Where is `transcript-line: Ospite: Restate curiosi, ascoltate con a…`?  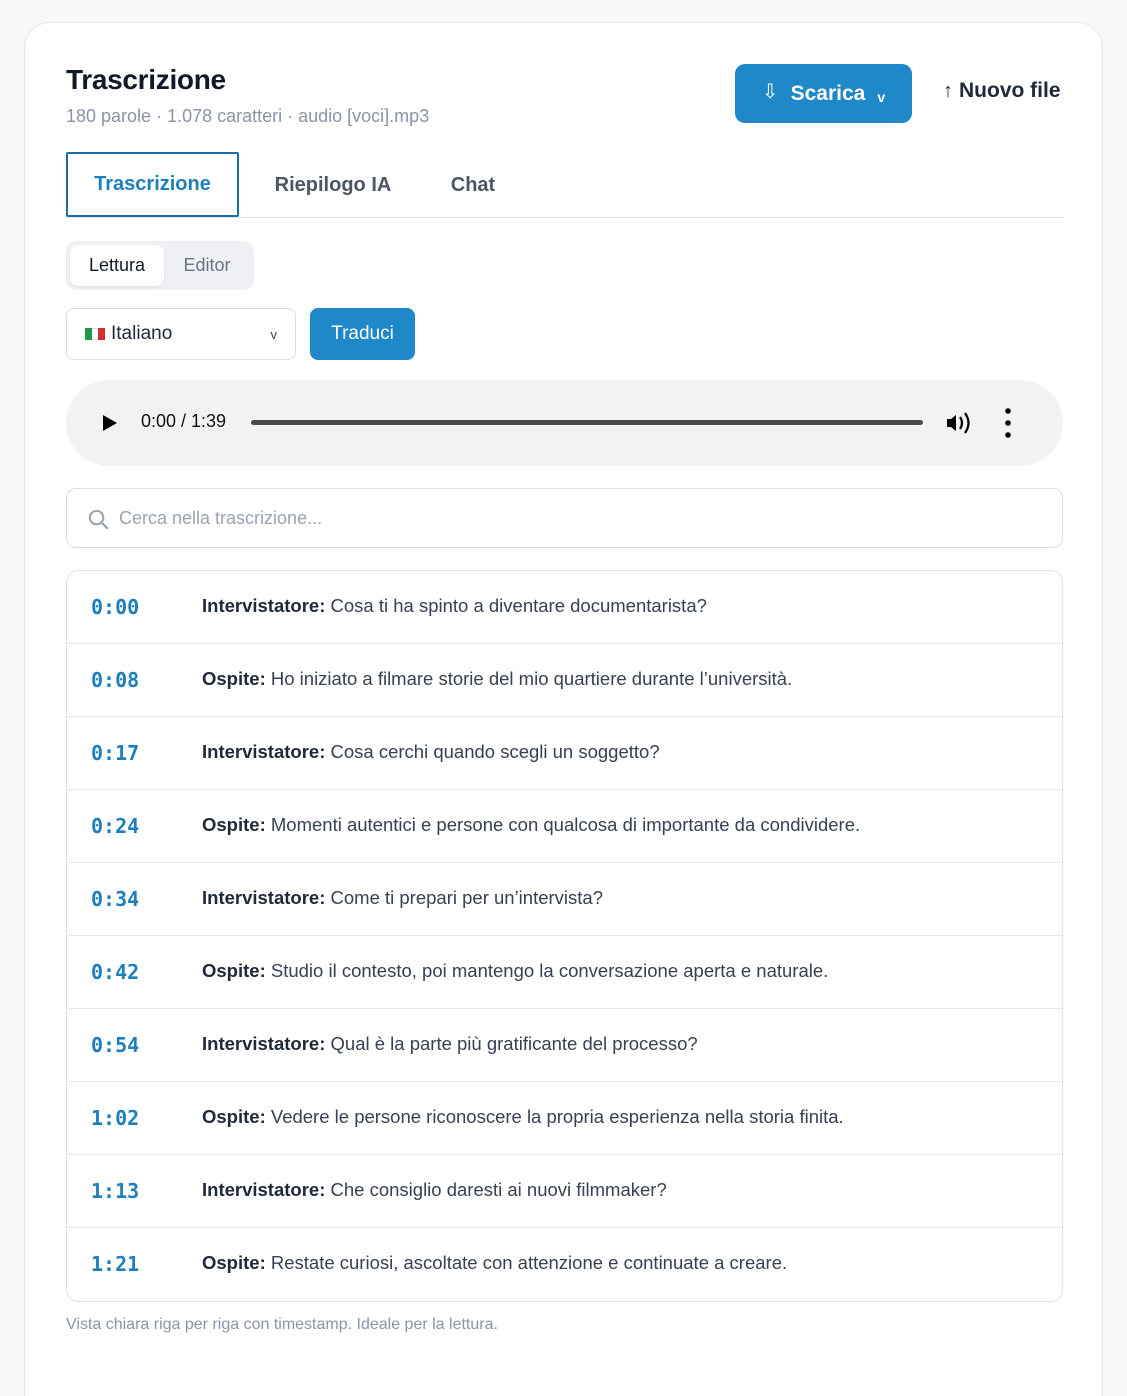 transcript-line: Ospite: Restate curiosi, ascoltate con a… is located at coordinates (494, 1263).